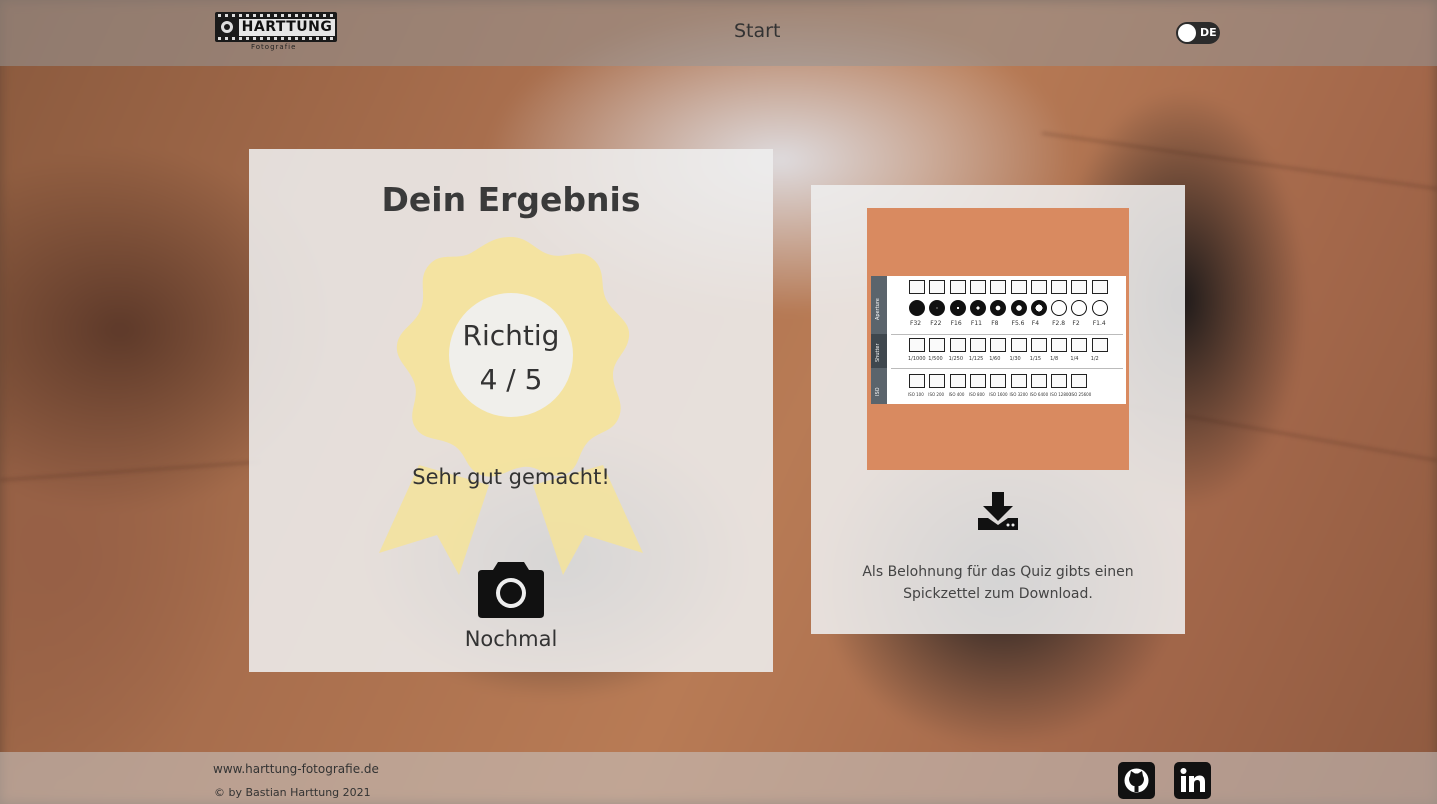 The height and width of the screenshot is (804, 1437). What do you see at coordinates (511, 406) in the screenshot?
I see `award-rosette-icon` at bounding box center [511, 406].